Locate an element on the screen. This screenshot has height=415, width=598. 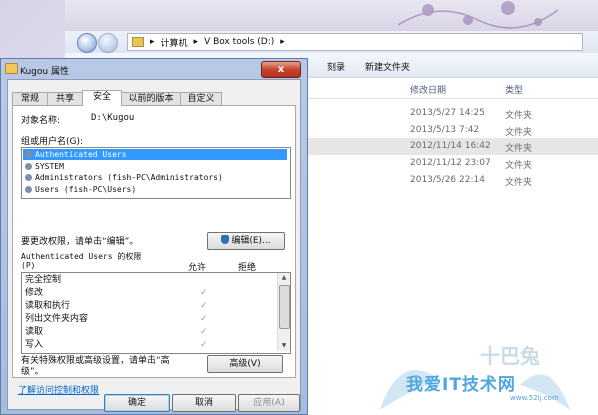
scroll-down-icon: ▼ is located at coordinates (284, 346).